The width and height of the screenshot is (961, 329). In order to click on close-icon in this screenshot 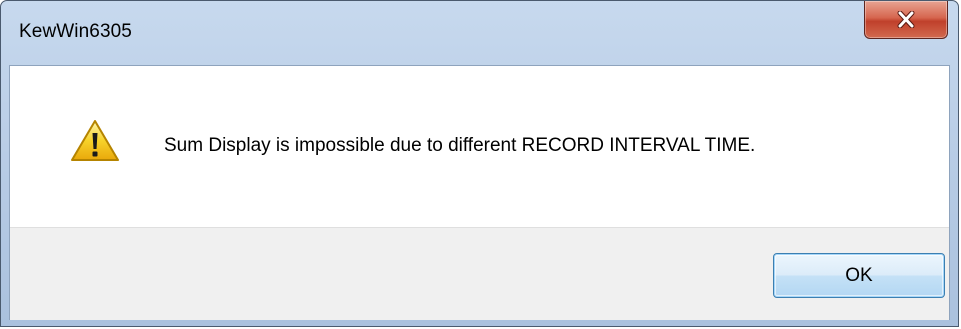, I will do `click(906, 19)`.